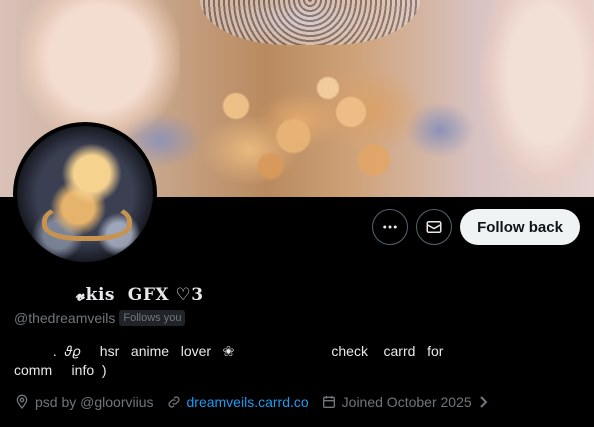  I want to click on mail-icon, so click(434, 227).